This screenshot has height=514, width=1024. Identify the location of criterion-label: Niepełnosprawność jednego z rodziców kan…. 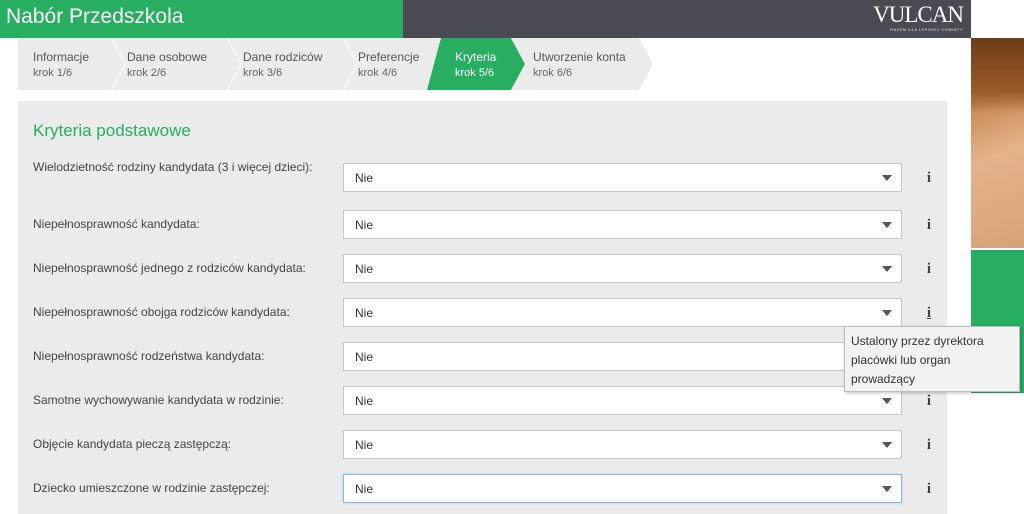
(169, 268).